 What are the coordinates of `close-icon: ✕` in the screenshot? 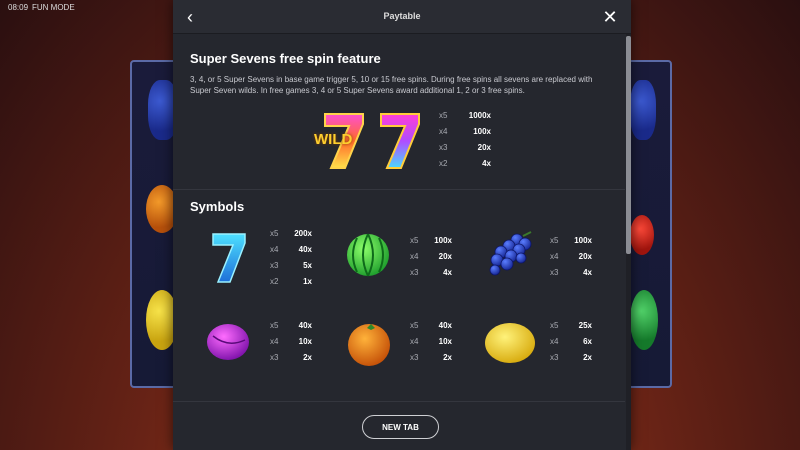 It's located at (610, 17).